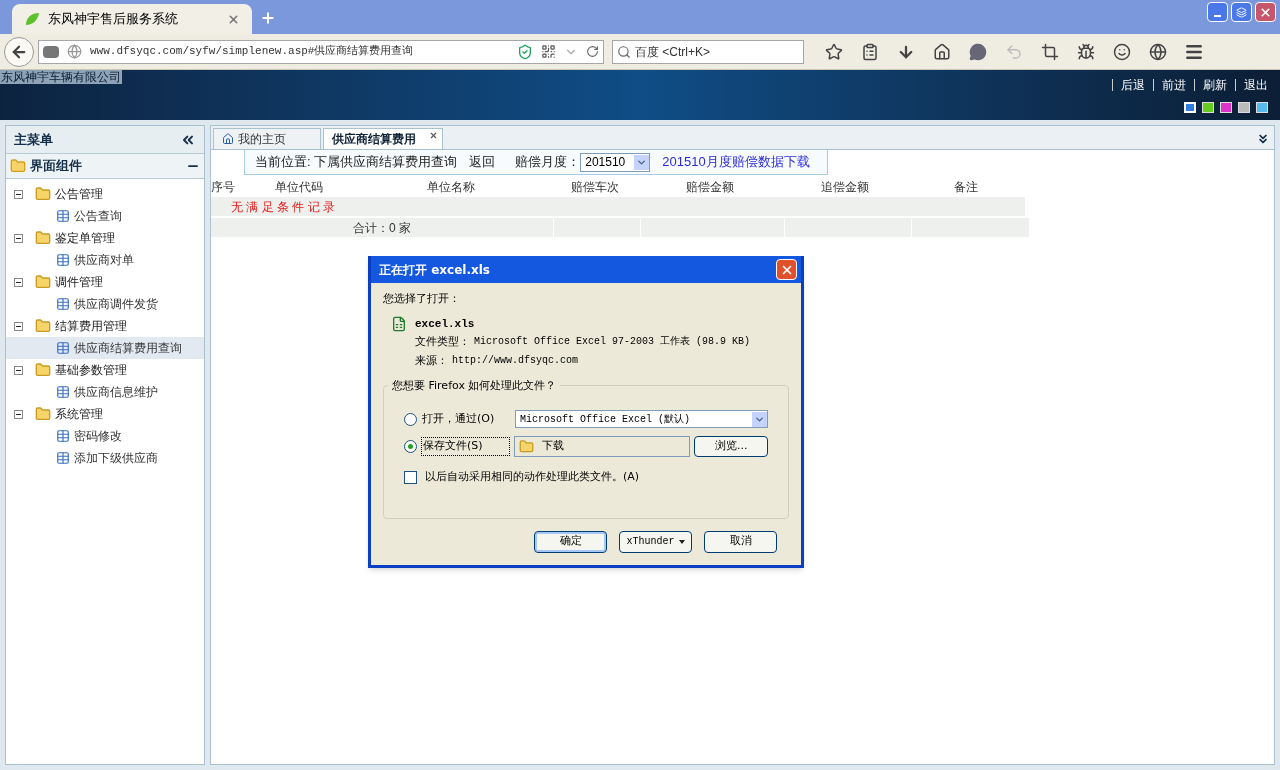 The width and height of the screenshot is (1280, 770). Describe the element at coordinates (740, 541) in the screenshot. I see `dialog-button: 取消` at that location.